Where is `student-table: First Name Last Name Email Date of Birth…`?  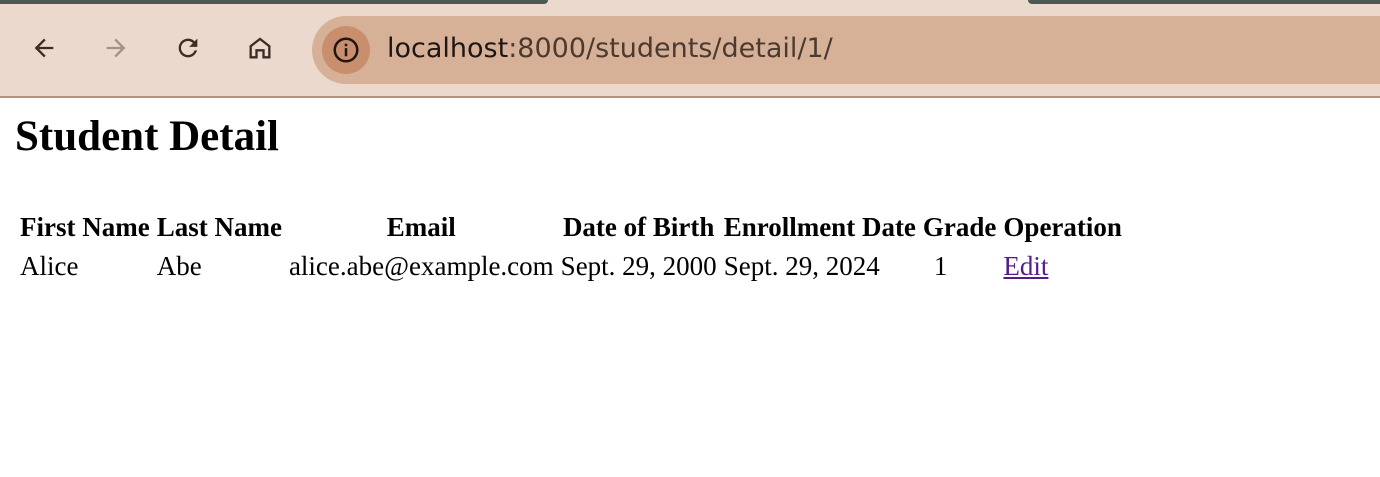
student-table: First Name Last Name Email Date of Birth… is located at coordinates (571, 247).